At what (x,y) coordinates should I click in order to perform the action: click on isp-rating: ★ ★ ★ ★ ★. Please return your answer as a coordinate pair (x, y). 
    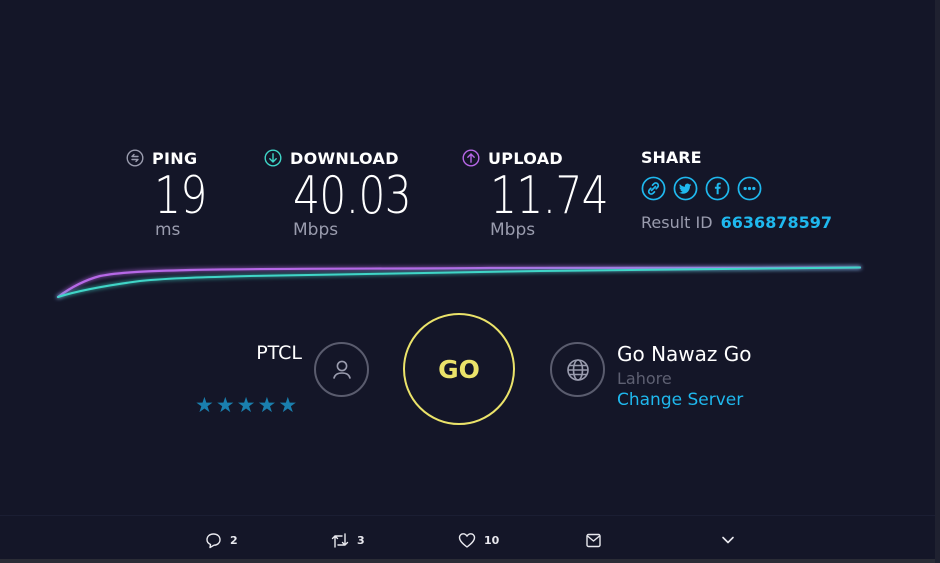
    Looking at the image, I should click on (246, 405).